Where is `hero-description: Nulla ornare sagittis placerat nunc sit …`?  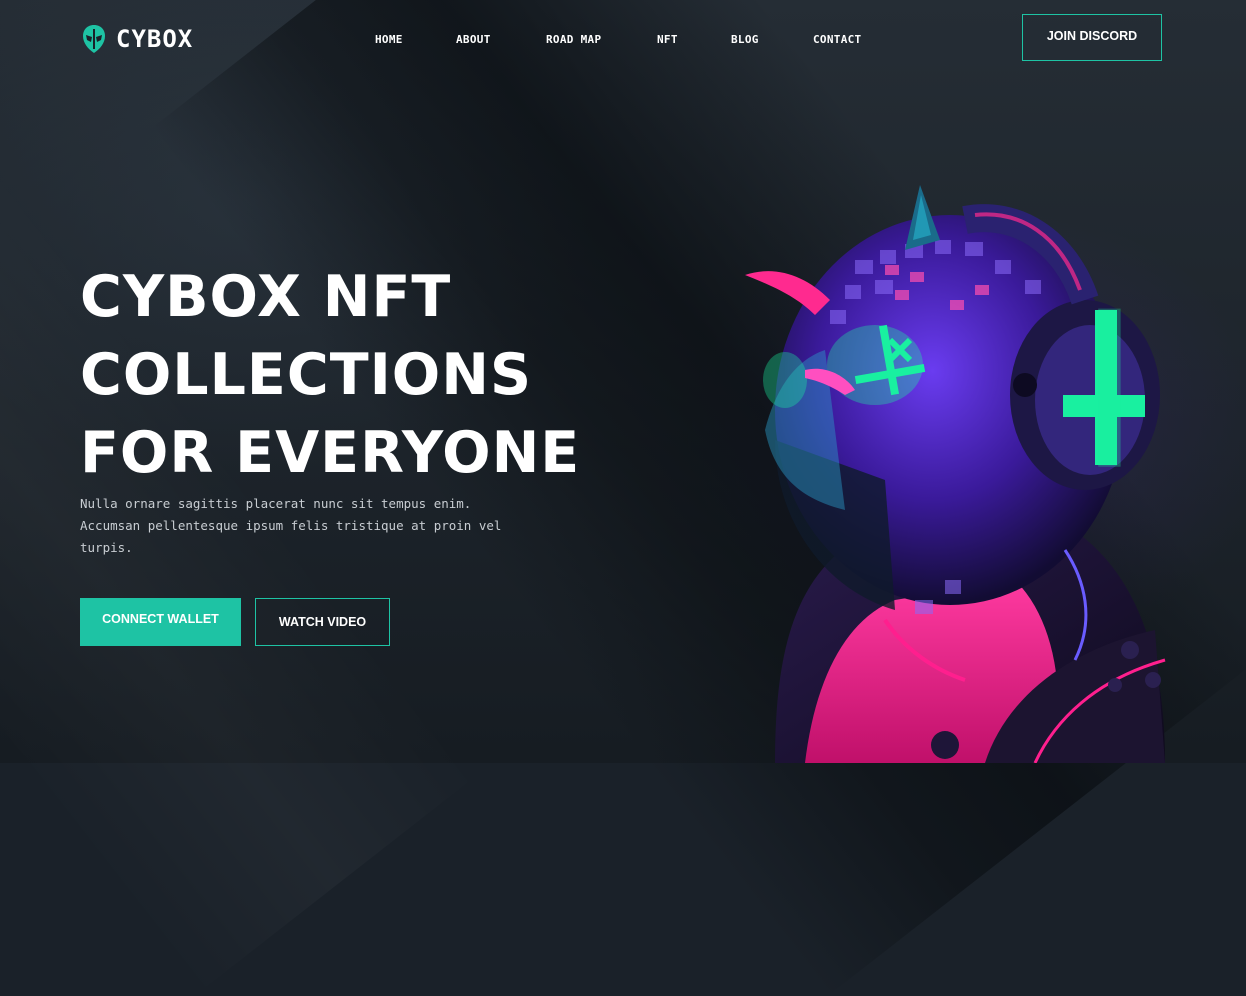 hero-description: Nulla ornare sagittis placerat nunc sit … is located at coordinates (291, 525).